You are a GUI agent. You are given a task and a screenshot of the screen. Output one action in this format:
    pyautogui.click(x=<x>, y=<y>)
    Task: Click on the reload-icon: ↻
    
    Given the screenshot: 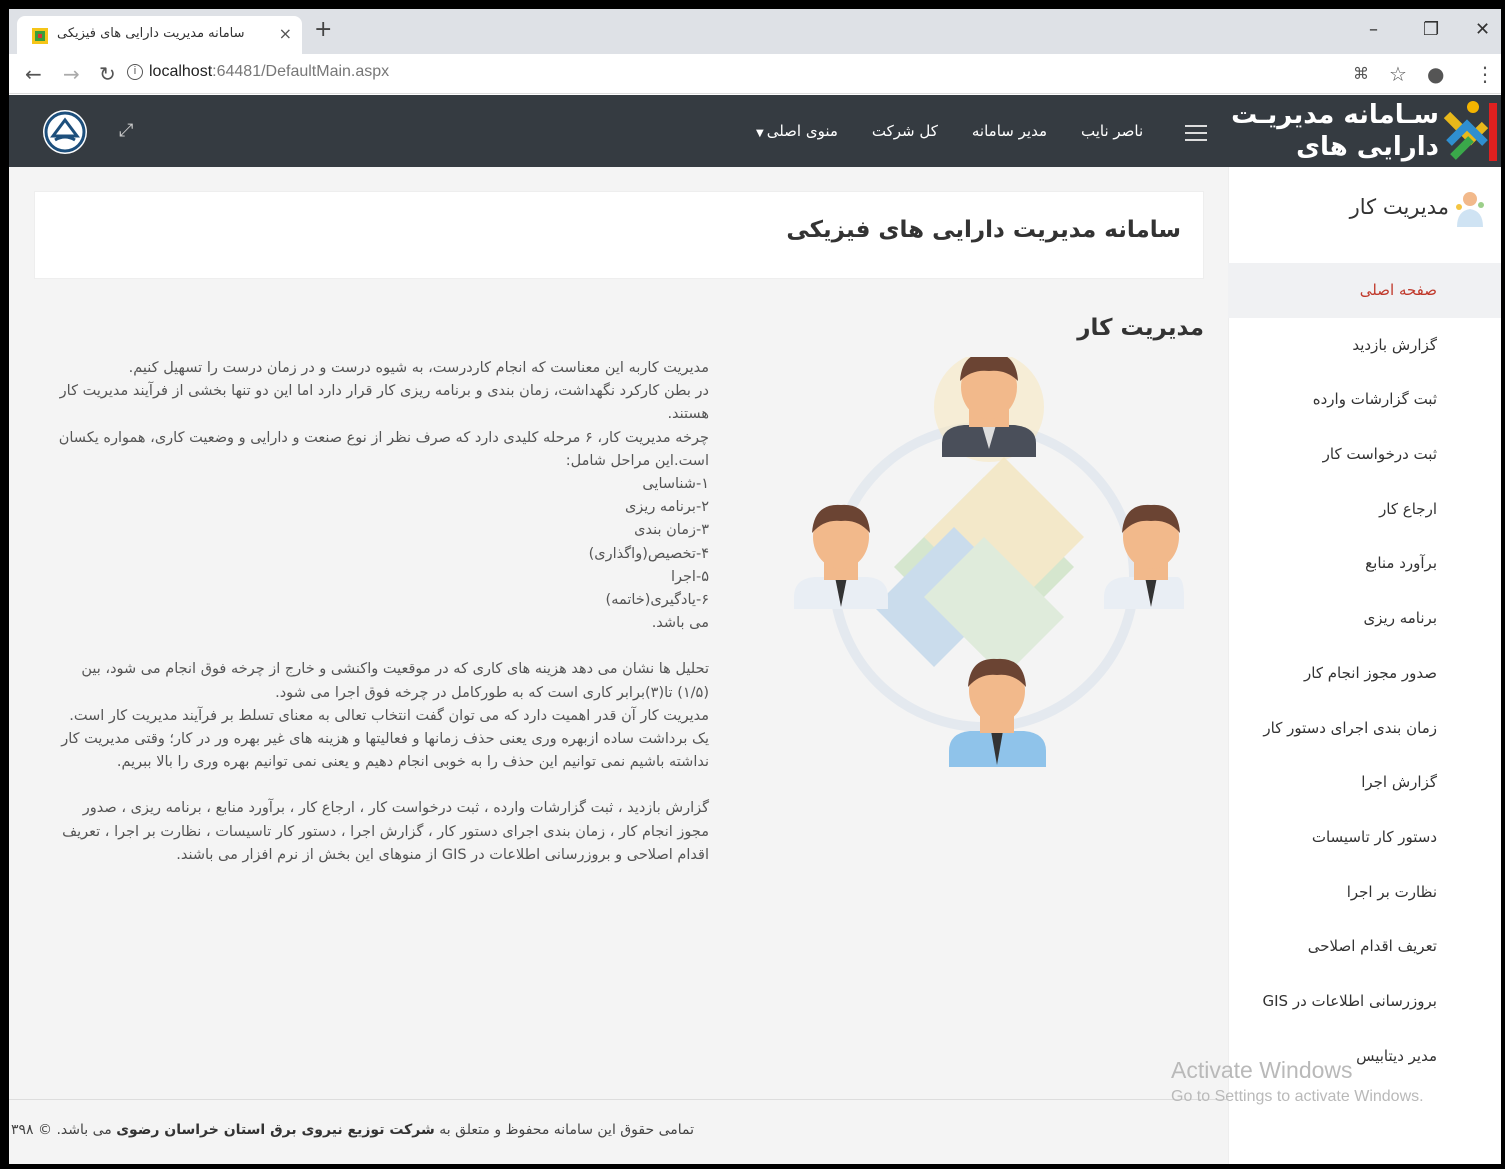 What is the action you would take?
    pyautogui.click(x=107, y=74)
    